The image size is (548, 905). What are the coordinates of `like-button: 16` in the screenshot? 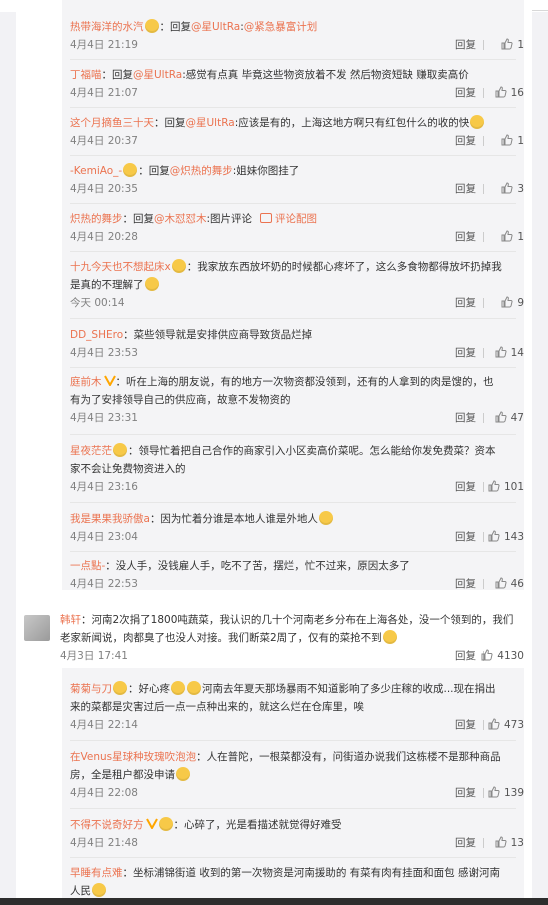 It's located at (505, 93).